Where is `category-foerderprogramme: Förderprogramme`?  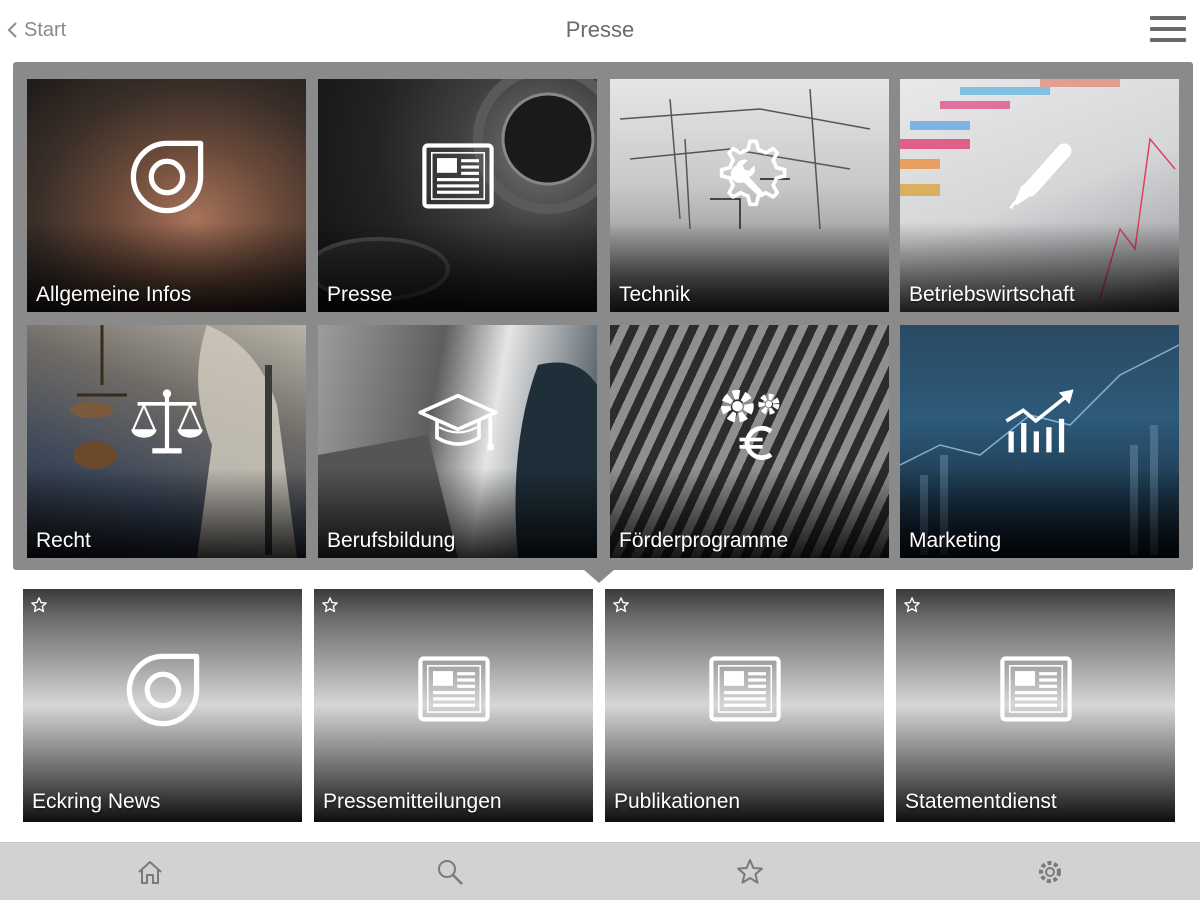
category-foerderprogramme: Förderprogramme is located at coordinates (749, 441).